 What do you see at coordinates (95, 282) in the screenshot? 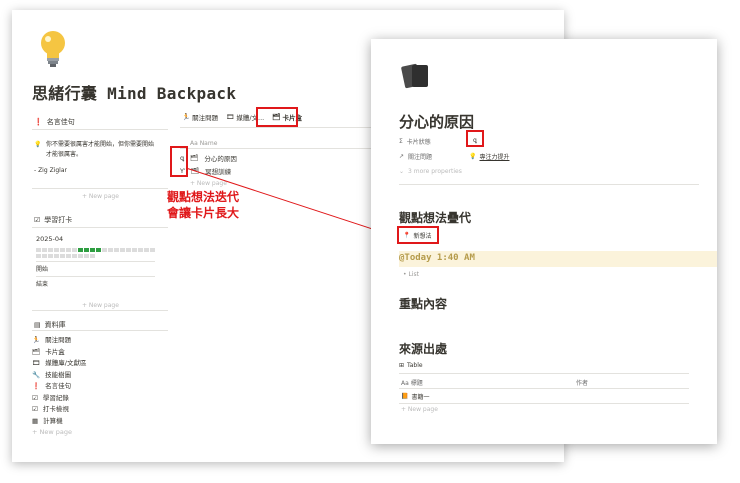
I see `end-button: 結束` at bounding box center [95, 282].